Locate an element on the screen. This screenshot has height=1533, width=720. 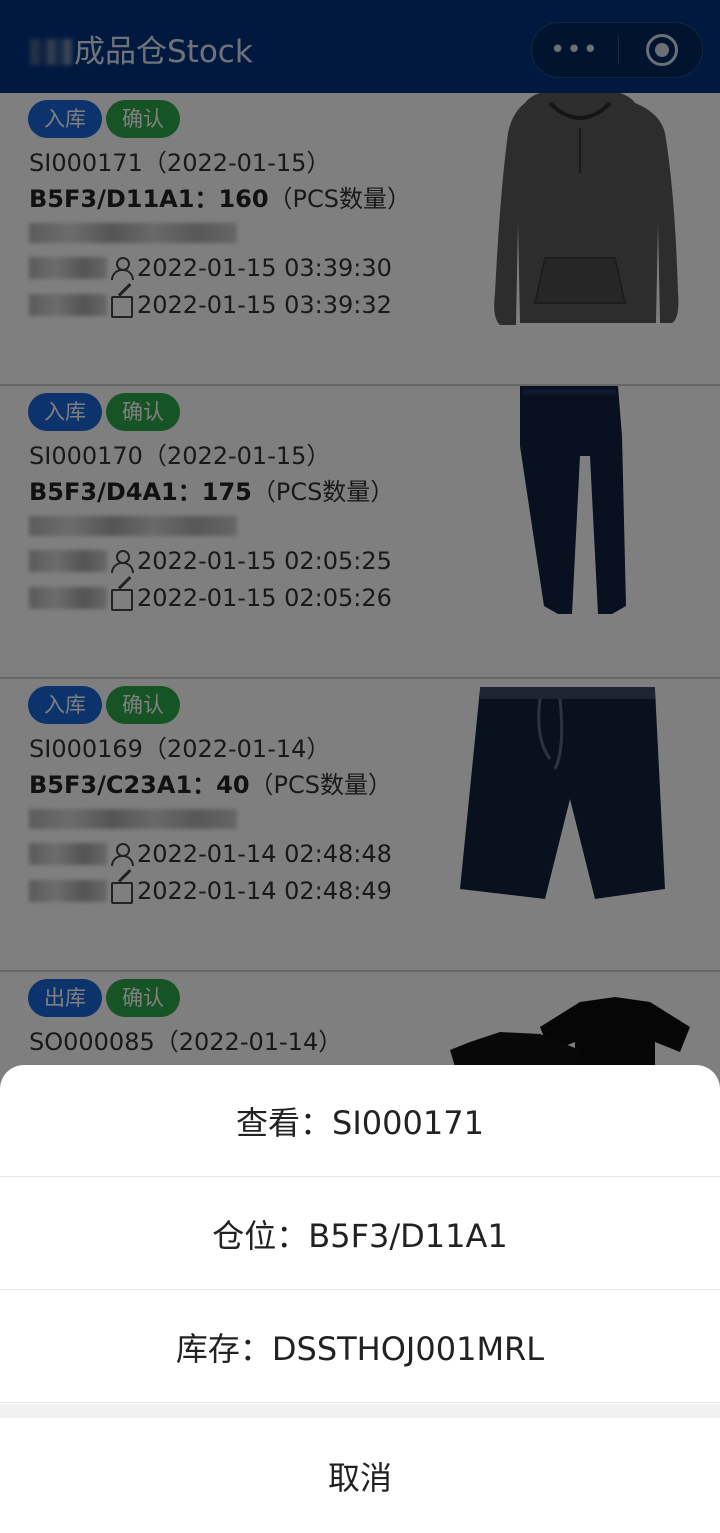
cancel-button: 取消 is located at coordinates (360, 1475).